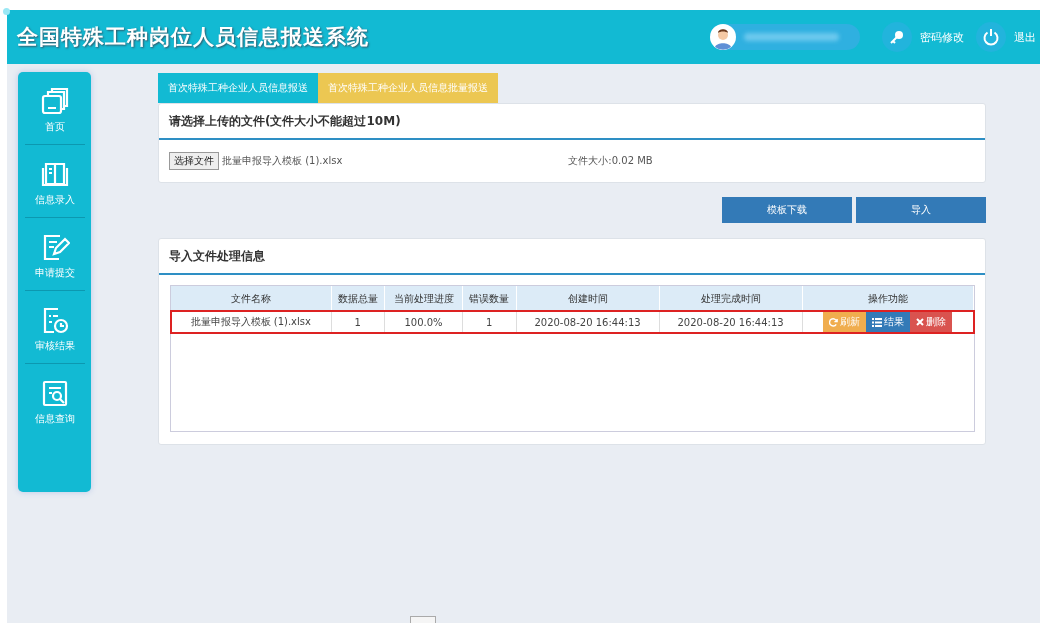  I want to click on cut-off-button, so click(423, 619).